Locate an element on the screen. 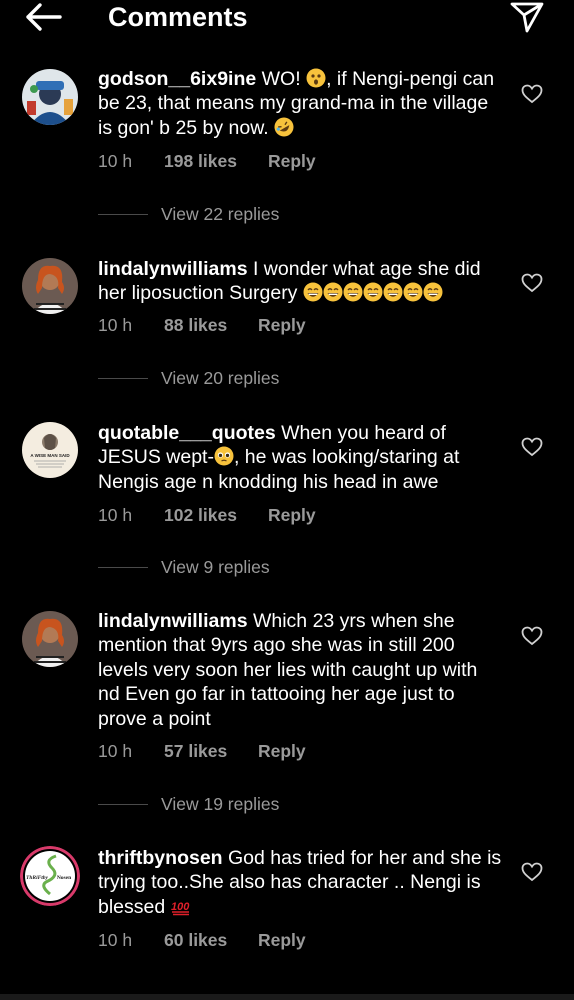 Image resolution: width=574 pixels, height=1000 pixels. arrow-left-icon is located at coordinates (44, 17).